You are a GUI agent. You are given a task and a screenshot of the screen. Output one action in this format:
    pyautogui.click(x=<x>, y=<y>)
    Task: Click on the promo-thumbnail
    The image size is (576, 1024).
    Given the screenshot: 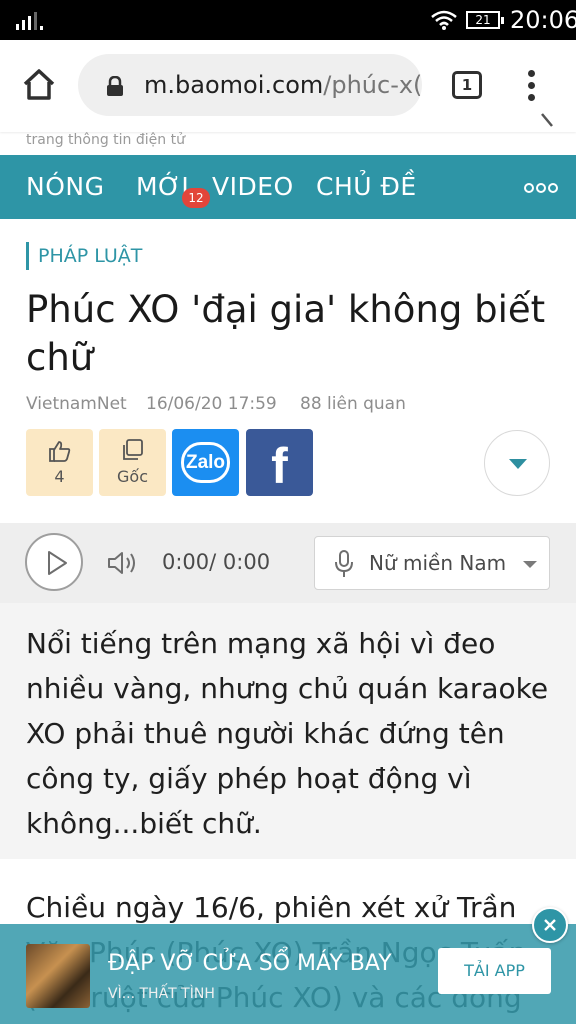 What is the action you would take?
    pyautogui.click(x=58, y=976)
    